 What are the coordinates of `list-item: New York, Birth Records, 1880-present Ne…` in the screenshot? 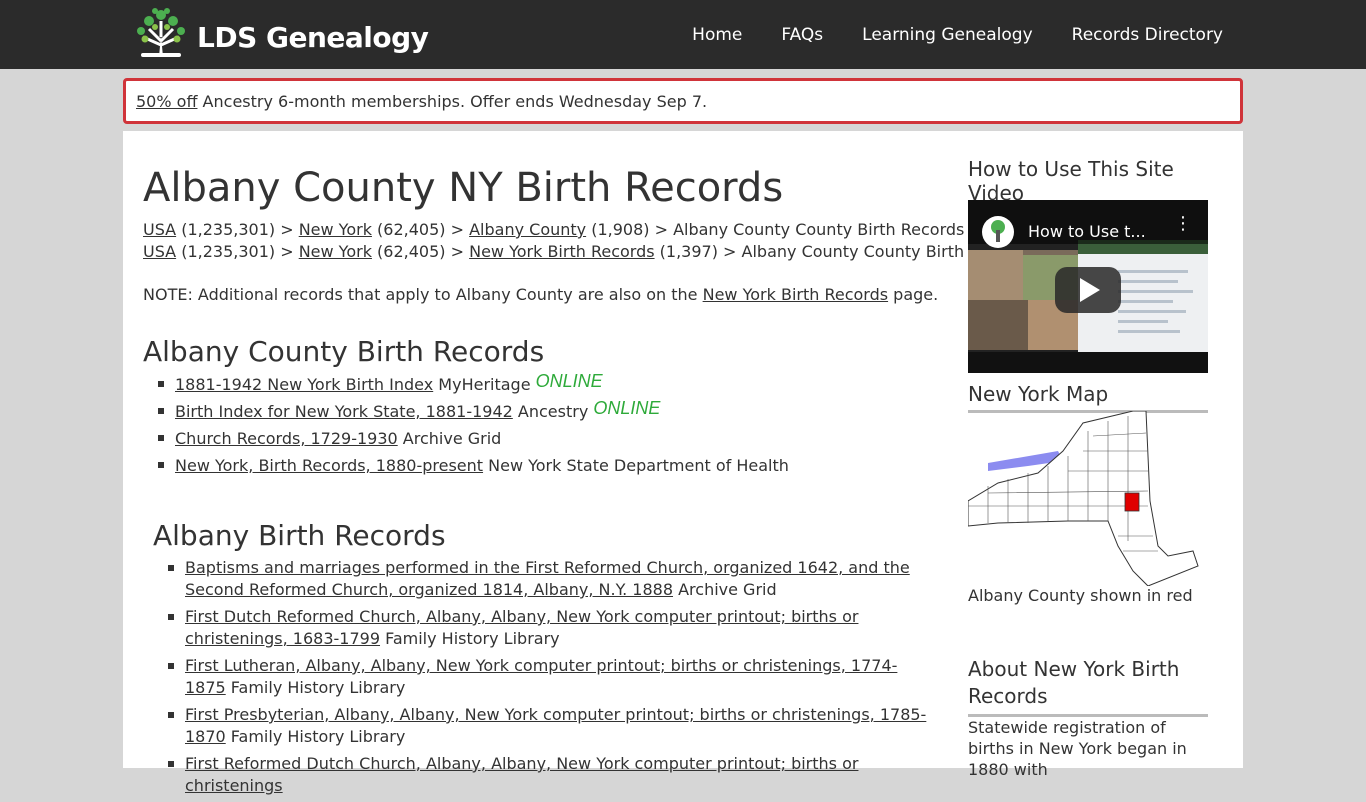 It's located at (473, 465).